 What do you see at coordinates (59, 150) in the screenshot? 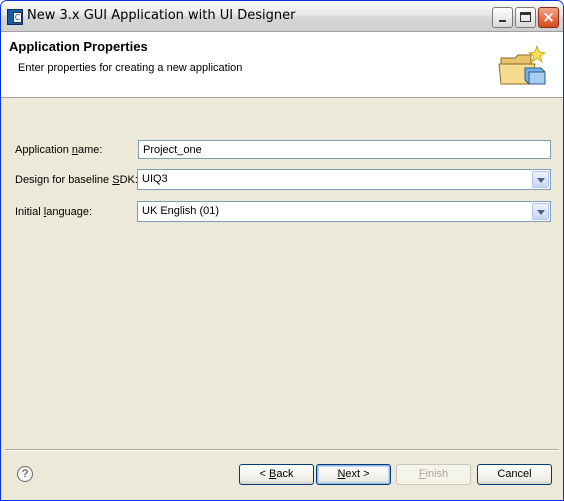
I see `app-name-label: Application name:` at bounding box center [59, 150].